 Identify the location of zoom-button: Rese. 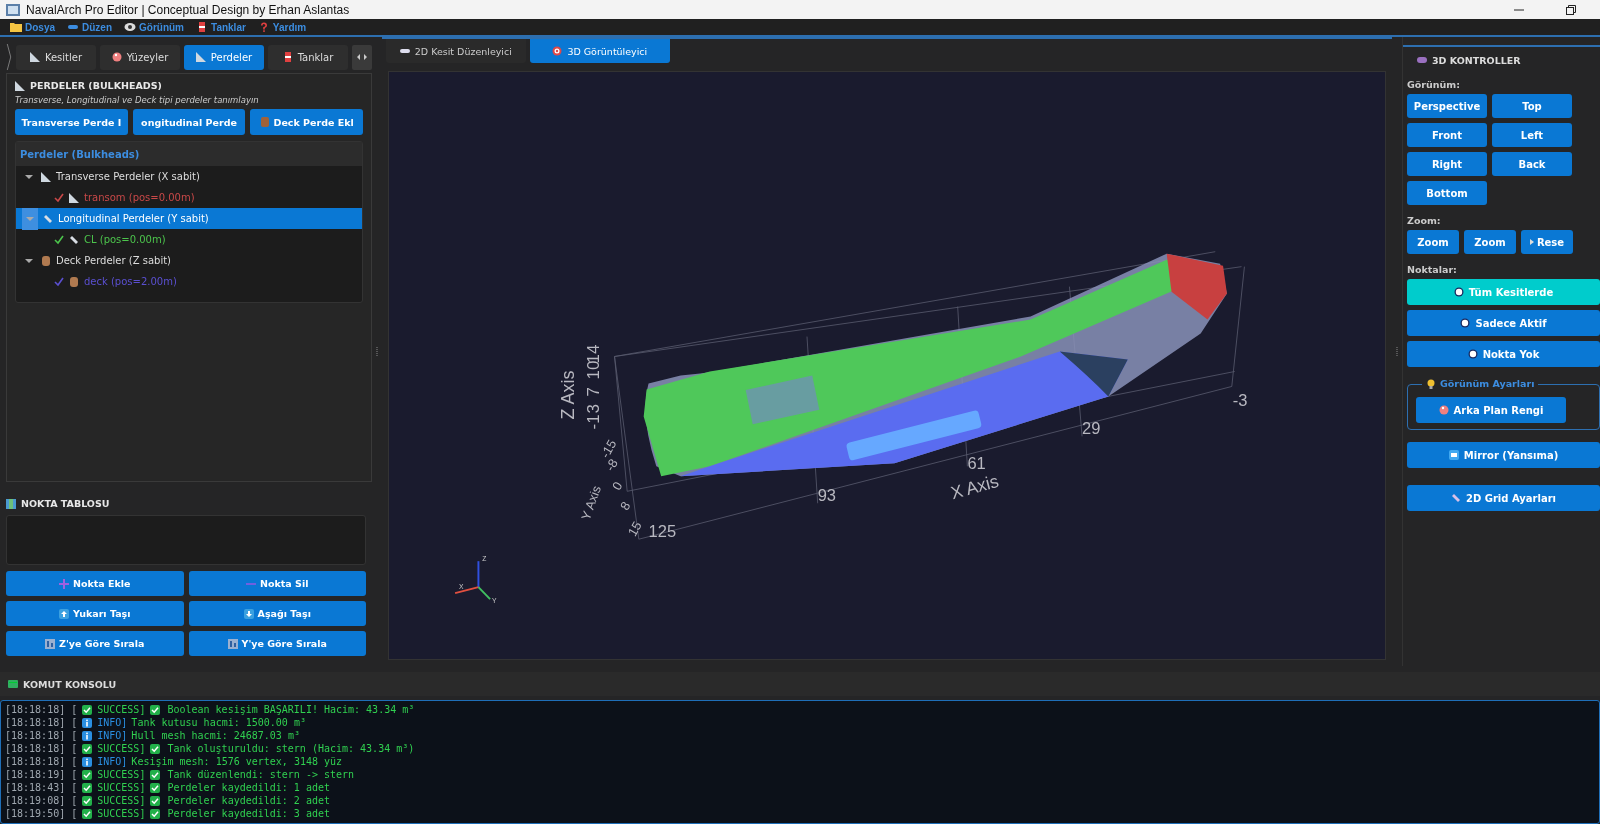
(1547, 242).